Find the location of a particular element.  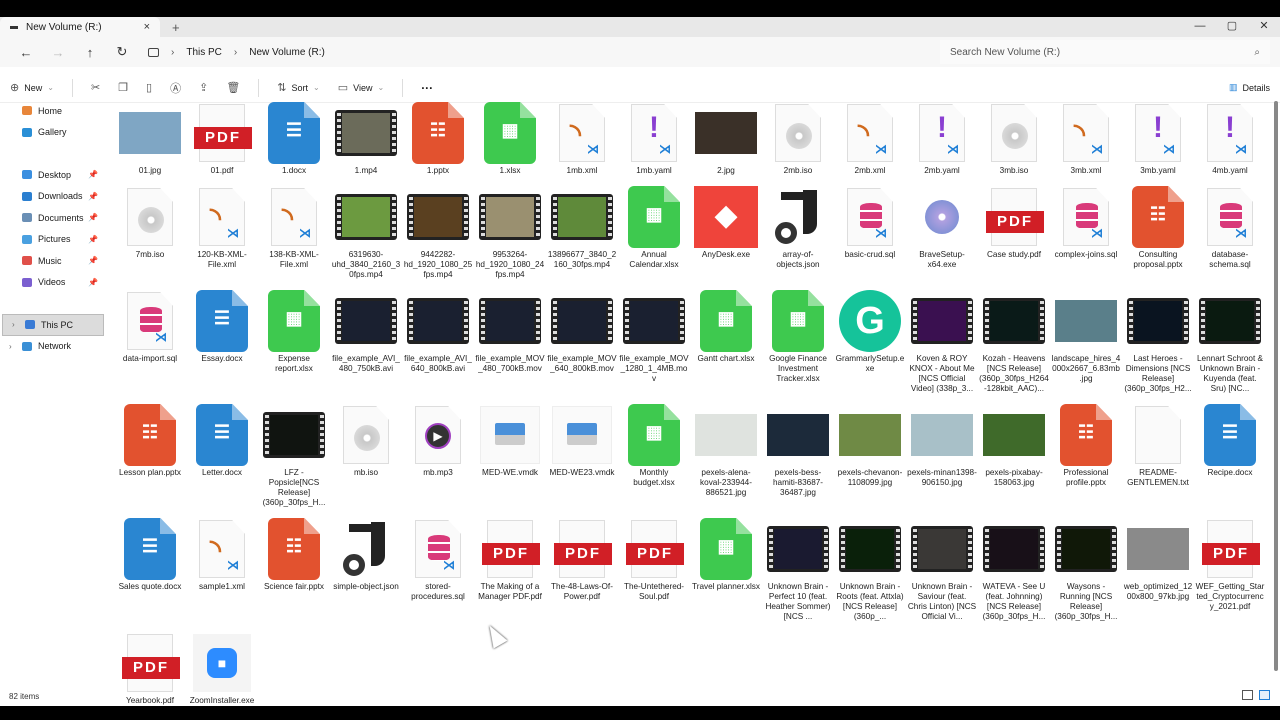

maximize-button: ▢ is located at coordinates (1232, 26).